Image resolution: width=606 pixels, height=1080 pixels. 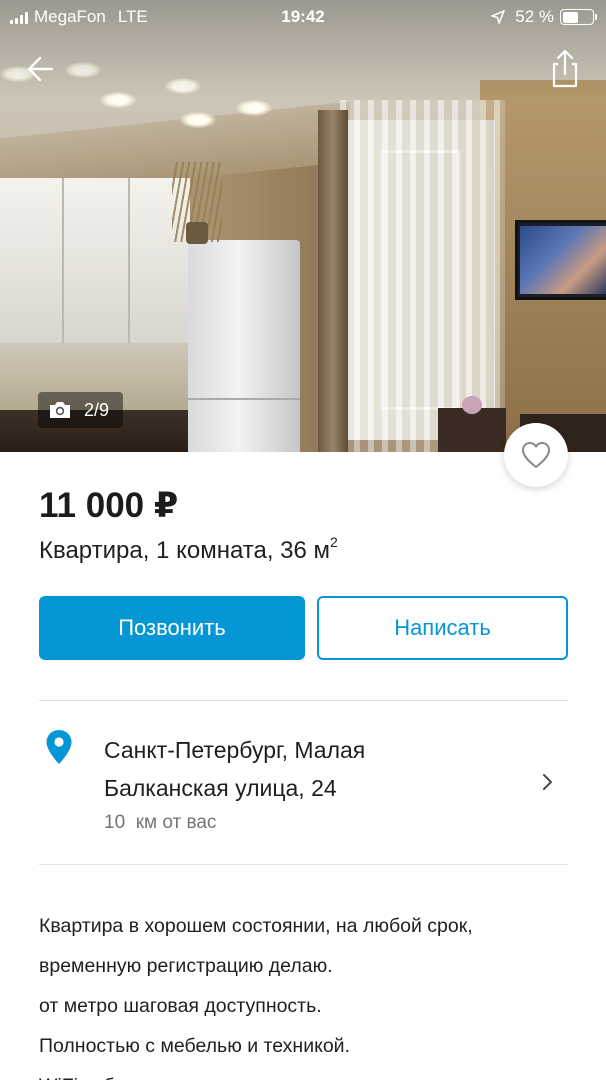 I want to click on share-icon, so click(x=565, y=69).